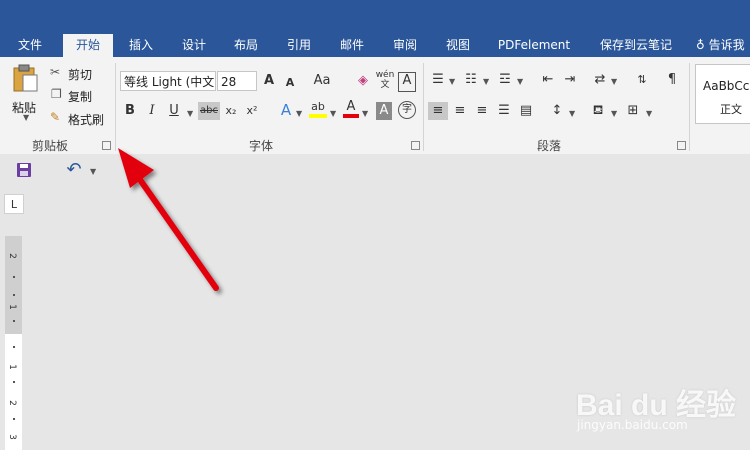 This screenshot has width=750, height=450. I want to click on shading-icon: ⛾, so click(598, 111).